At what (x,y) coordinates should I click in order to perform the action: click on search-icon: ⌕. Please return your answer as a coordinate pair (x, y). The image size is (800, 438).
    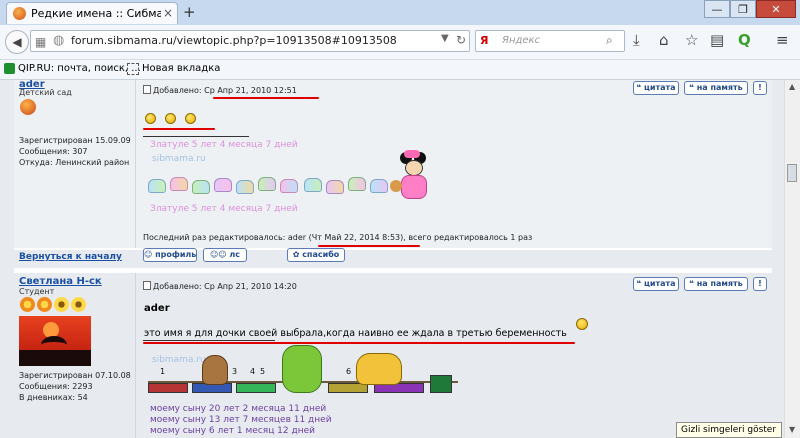
    Looking at the image, I should click on (609, 40).